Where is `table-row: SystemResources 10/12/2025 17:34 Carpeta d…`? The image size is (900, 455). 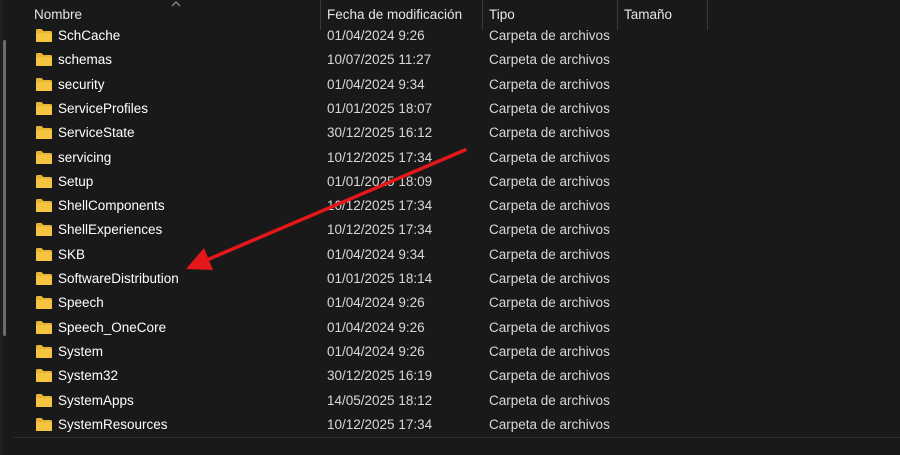
table-row: SystemResources 10/12/2025 17:34 Carpeta d… is located at coordinates (460, 425).